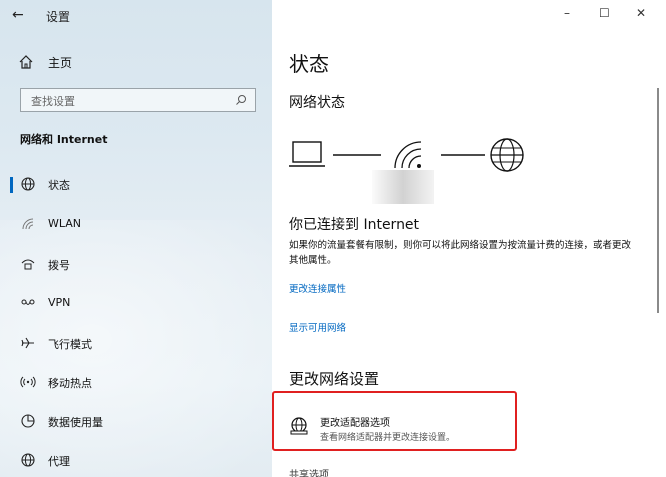  Describe the element at coordinates (136, 224) in the screenshot. I see `sidebar-item-wlan: WLAN` at that location.